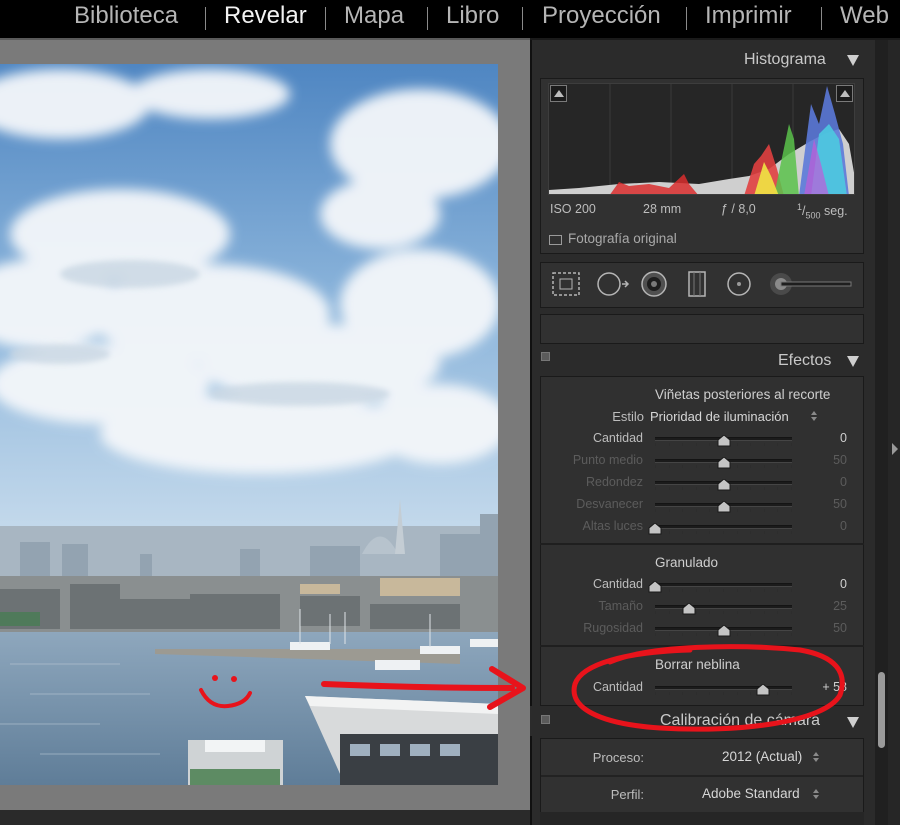 The height and width of the screenshot is (825, 900). I want to click on scrollbar-thumb, so click(881, 710).